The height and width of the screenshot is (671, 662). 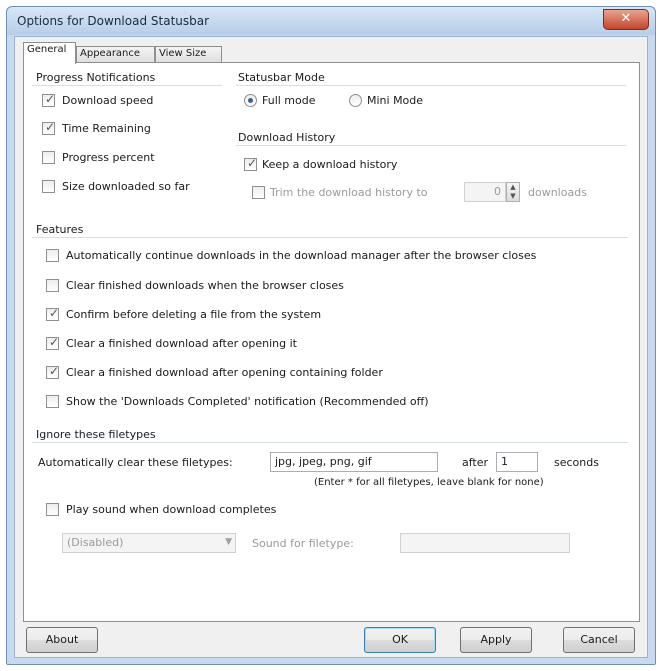 I want to click on sound-filetype-label: Sound for filetype:, so click(x=303, y=543).